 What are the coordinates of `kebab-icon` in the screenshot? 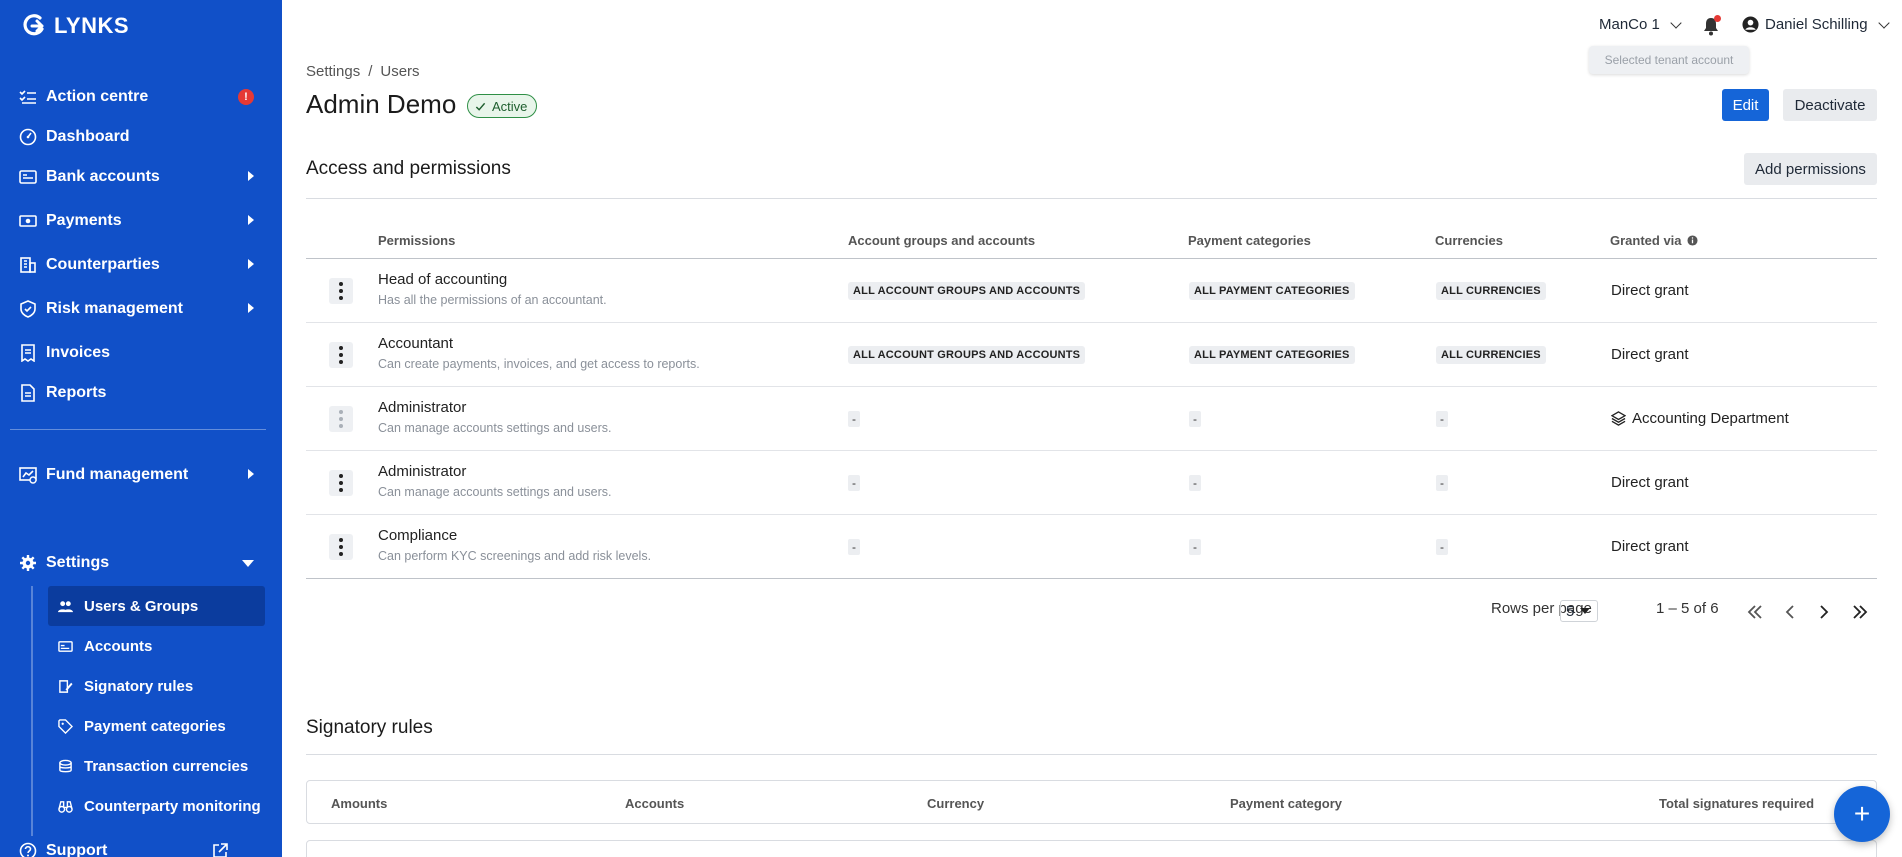 It's located at (341, 419).